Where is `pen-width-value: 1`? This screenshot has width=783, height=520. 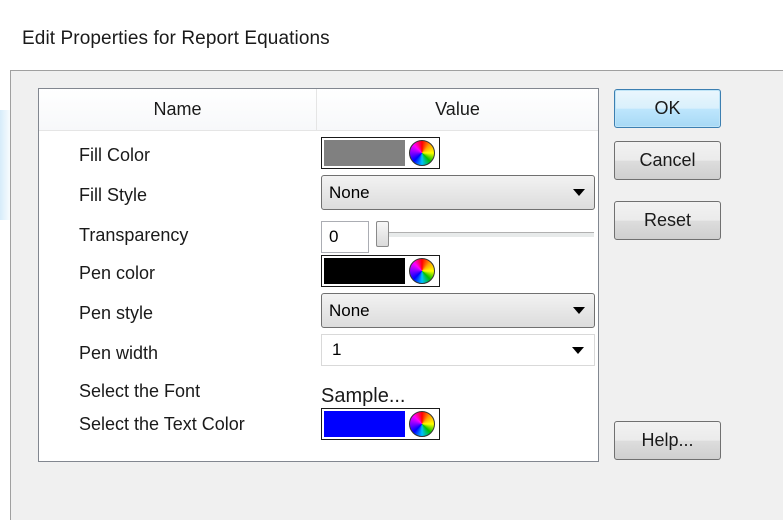
pen-width-value: 1 is located at coordinates (337, 349).